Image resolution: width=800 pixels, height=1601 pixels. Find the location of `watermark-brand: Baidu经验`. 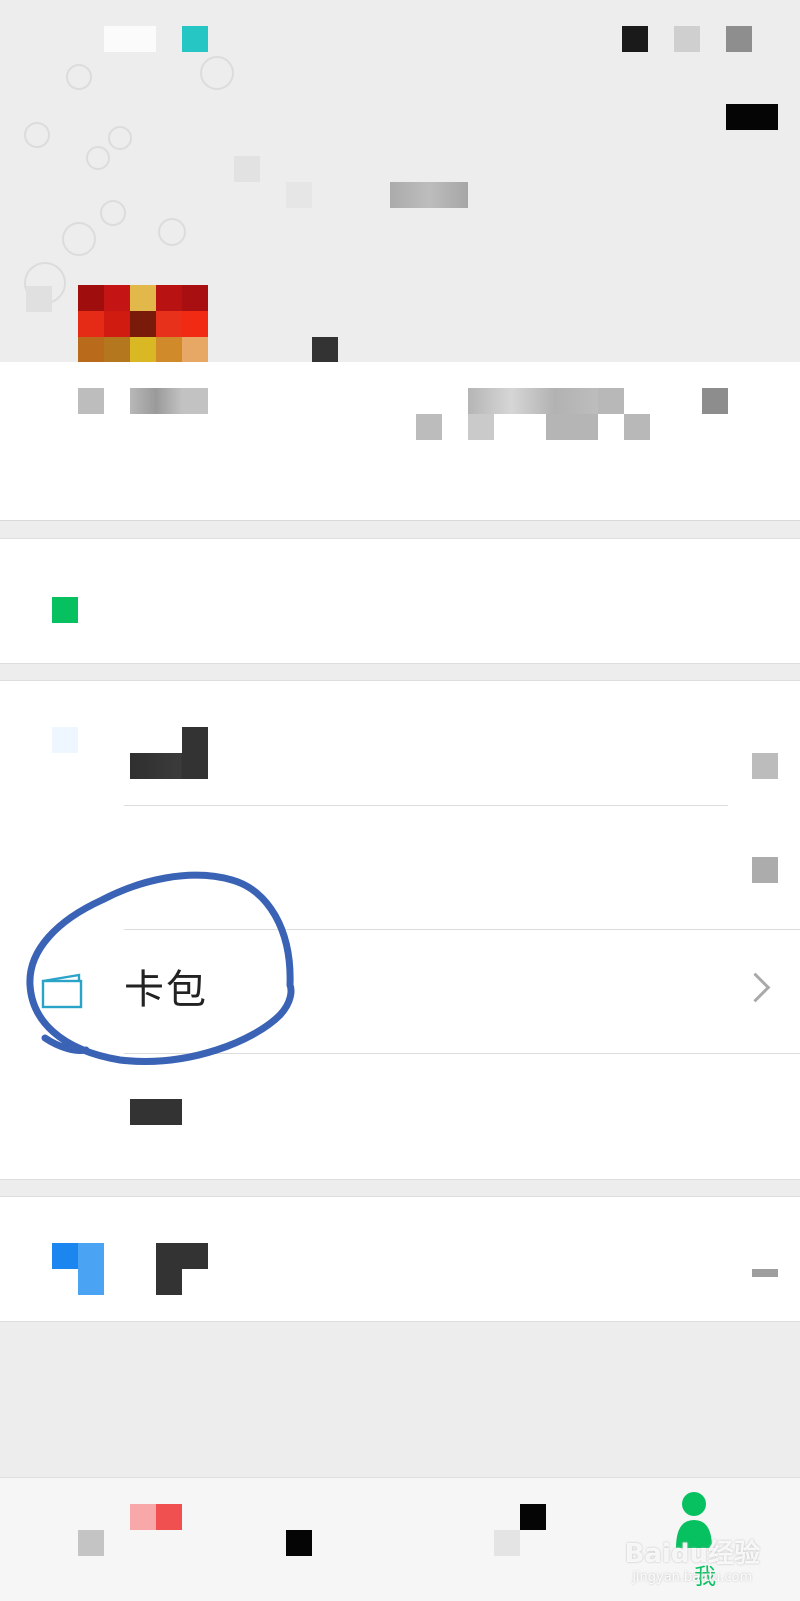

watermark-brand: Baidu经验 is located at coordinates (692, 1554).